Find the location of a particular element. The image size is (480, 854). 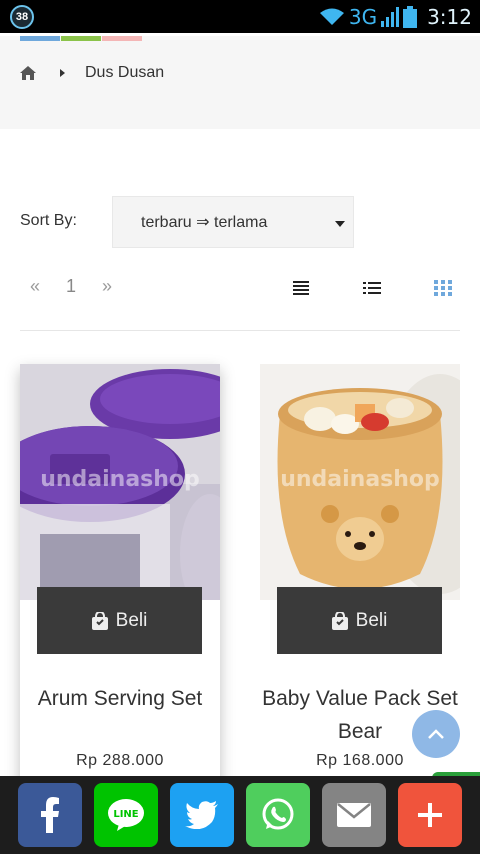

product-price: Rp 288.000 is located at coordinates (120, 760).